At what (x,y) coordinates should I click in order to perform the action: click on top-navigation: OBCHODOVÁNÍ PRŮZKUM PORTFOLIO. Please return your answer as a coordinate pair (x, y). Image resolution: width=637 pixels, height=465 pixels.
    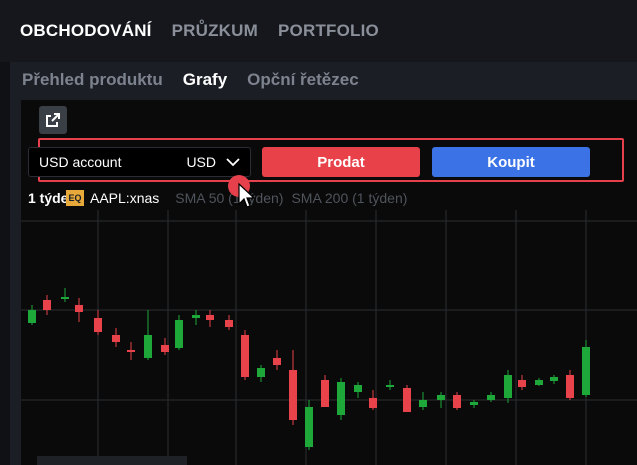
    Looking at the image, I should click on (318, 31).